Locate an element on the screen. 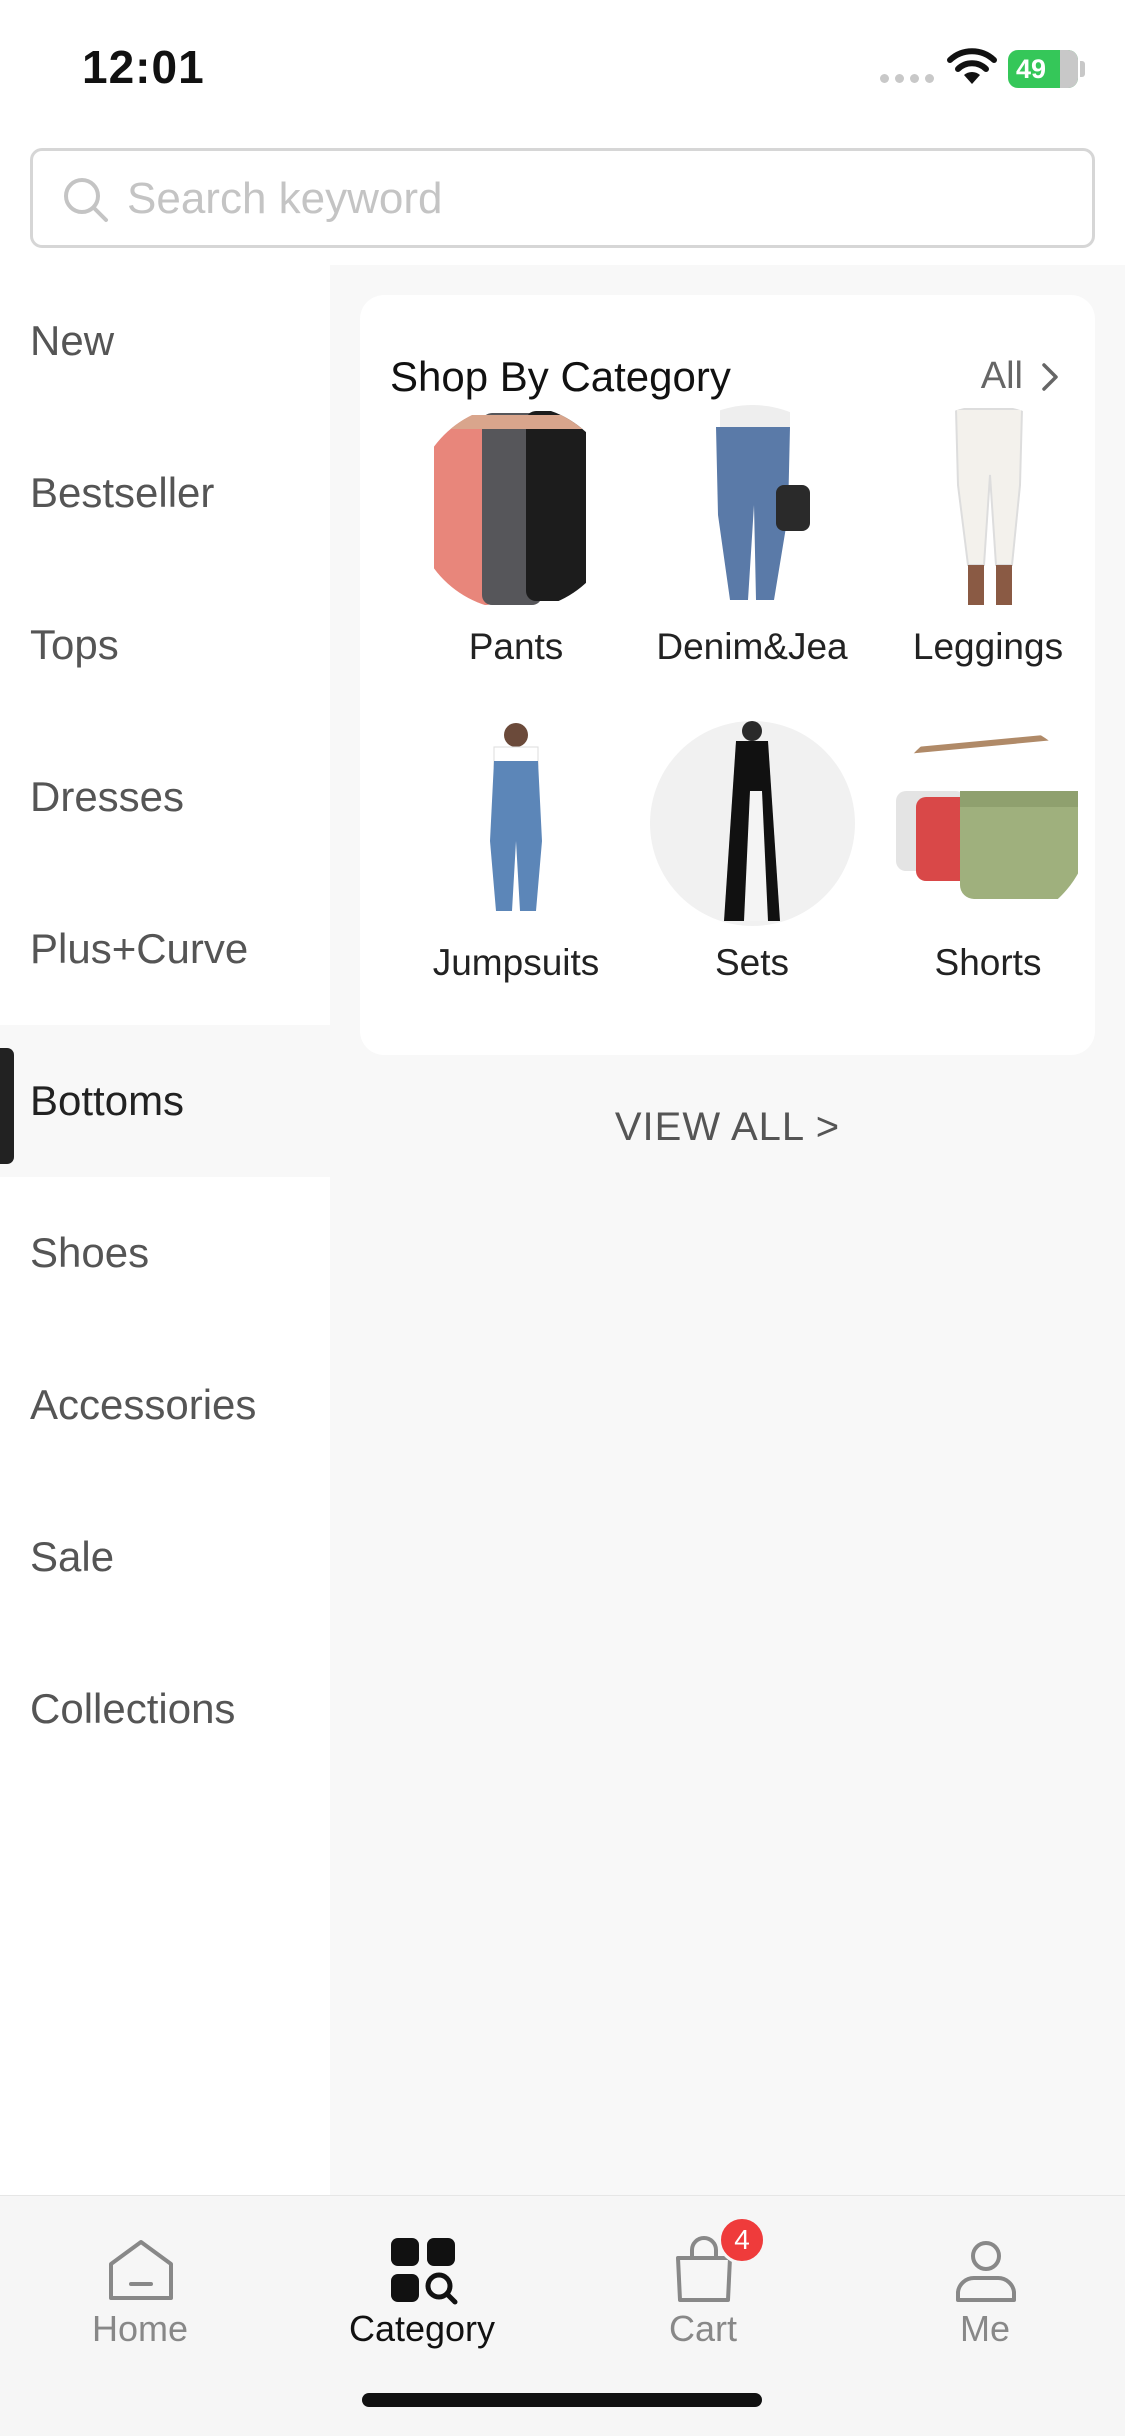 The height and width of the screenshot is (2436, 1125). leggings-image is located at coordinates (988, 507).